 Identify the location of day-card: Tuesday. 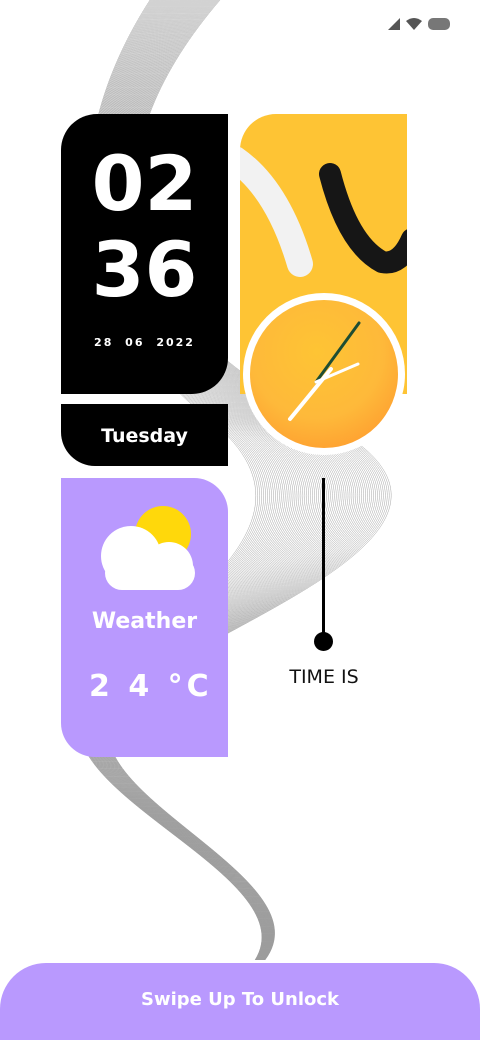
(144, 435).